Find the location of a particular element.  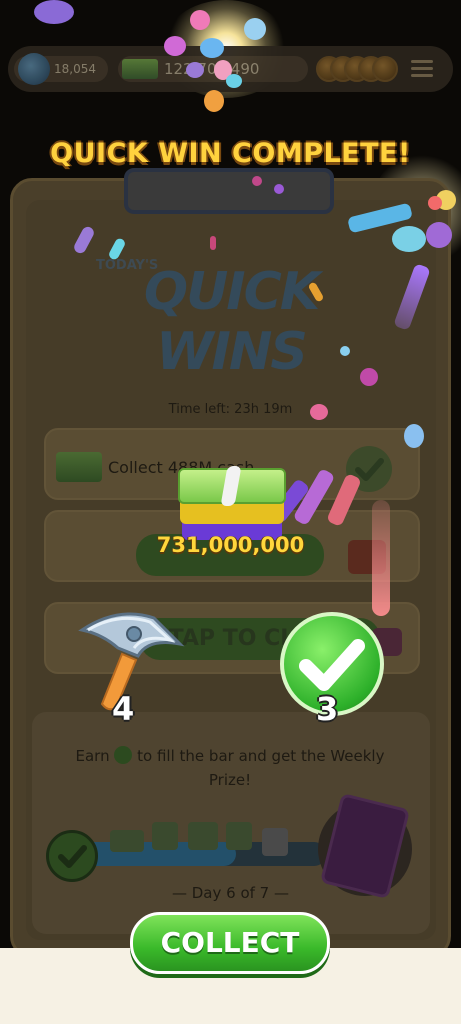

gem-count: 18,054 is located at coordinates (75, 69).